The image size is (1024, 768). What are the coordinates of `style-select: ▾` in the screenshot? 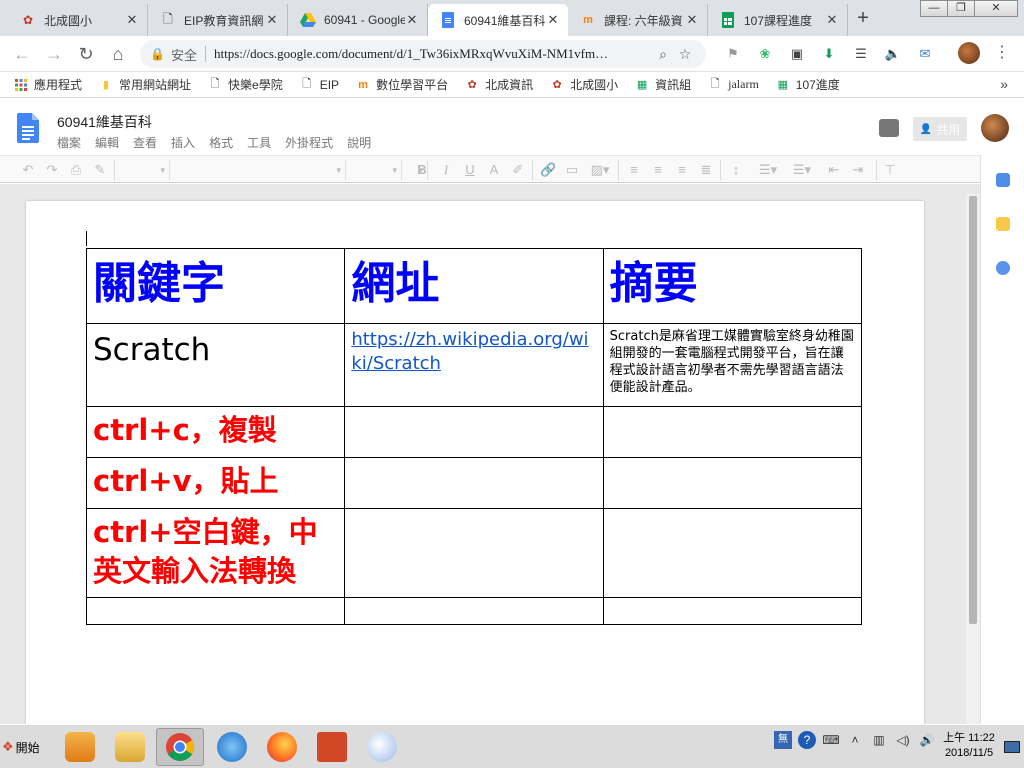 It's located at (260, 170).